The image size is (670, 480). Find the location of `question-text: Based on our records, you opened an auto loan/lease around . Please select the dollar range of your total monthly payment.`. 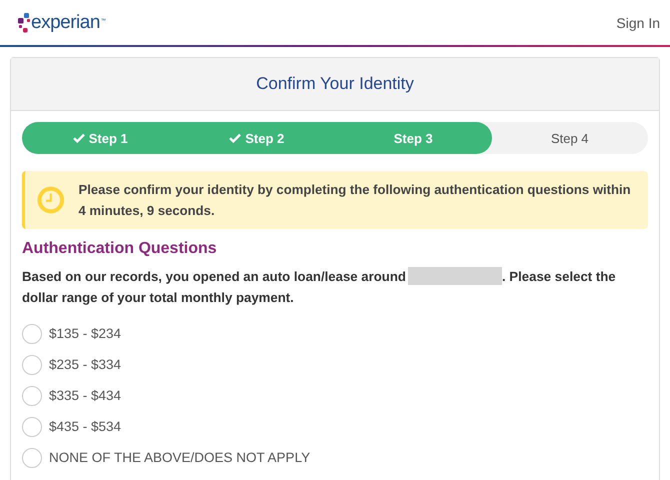

question-text: Based on our records, you opened an auto loan/lease around . Please select the dollar range of your total monthly payment. is located at coordinates (319, 286).